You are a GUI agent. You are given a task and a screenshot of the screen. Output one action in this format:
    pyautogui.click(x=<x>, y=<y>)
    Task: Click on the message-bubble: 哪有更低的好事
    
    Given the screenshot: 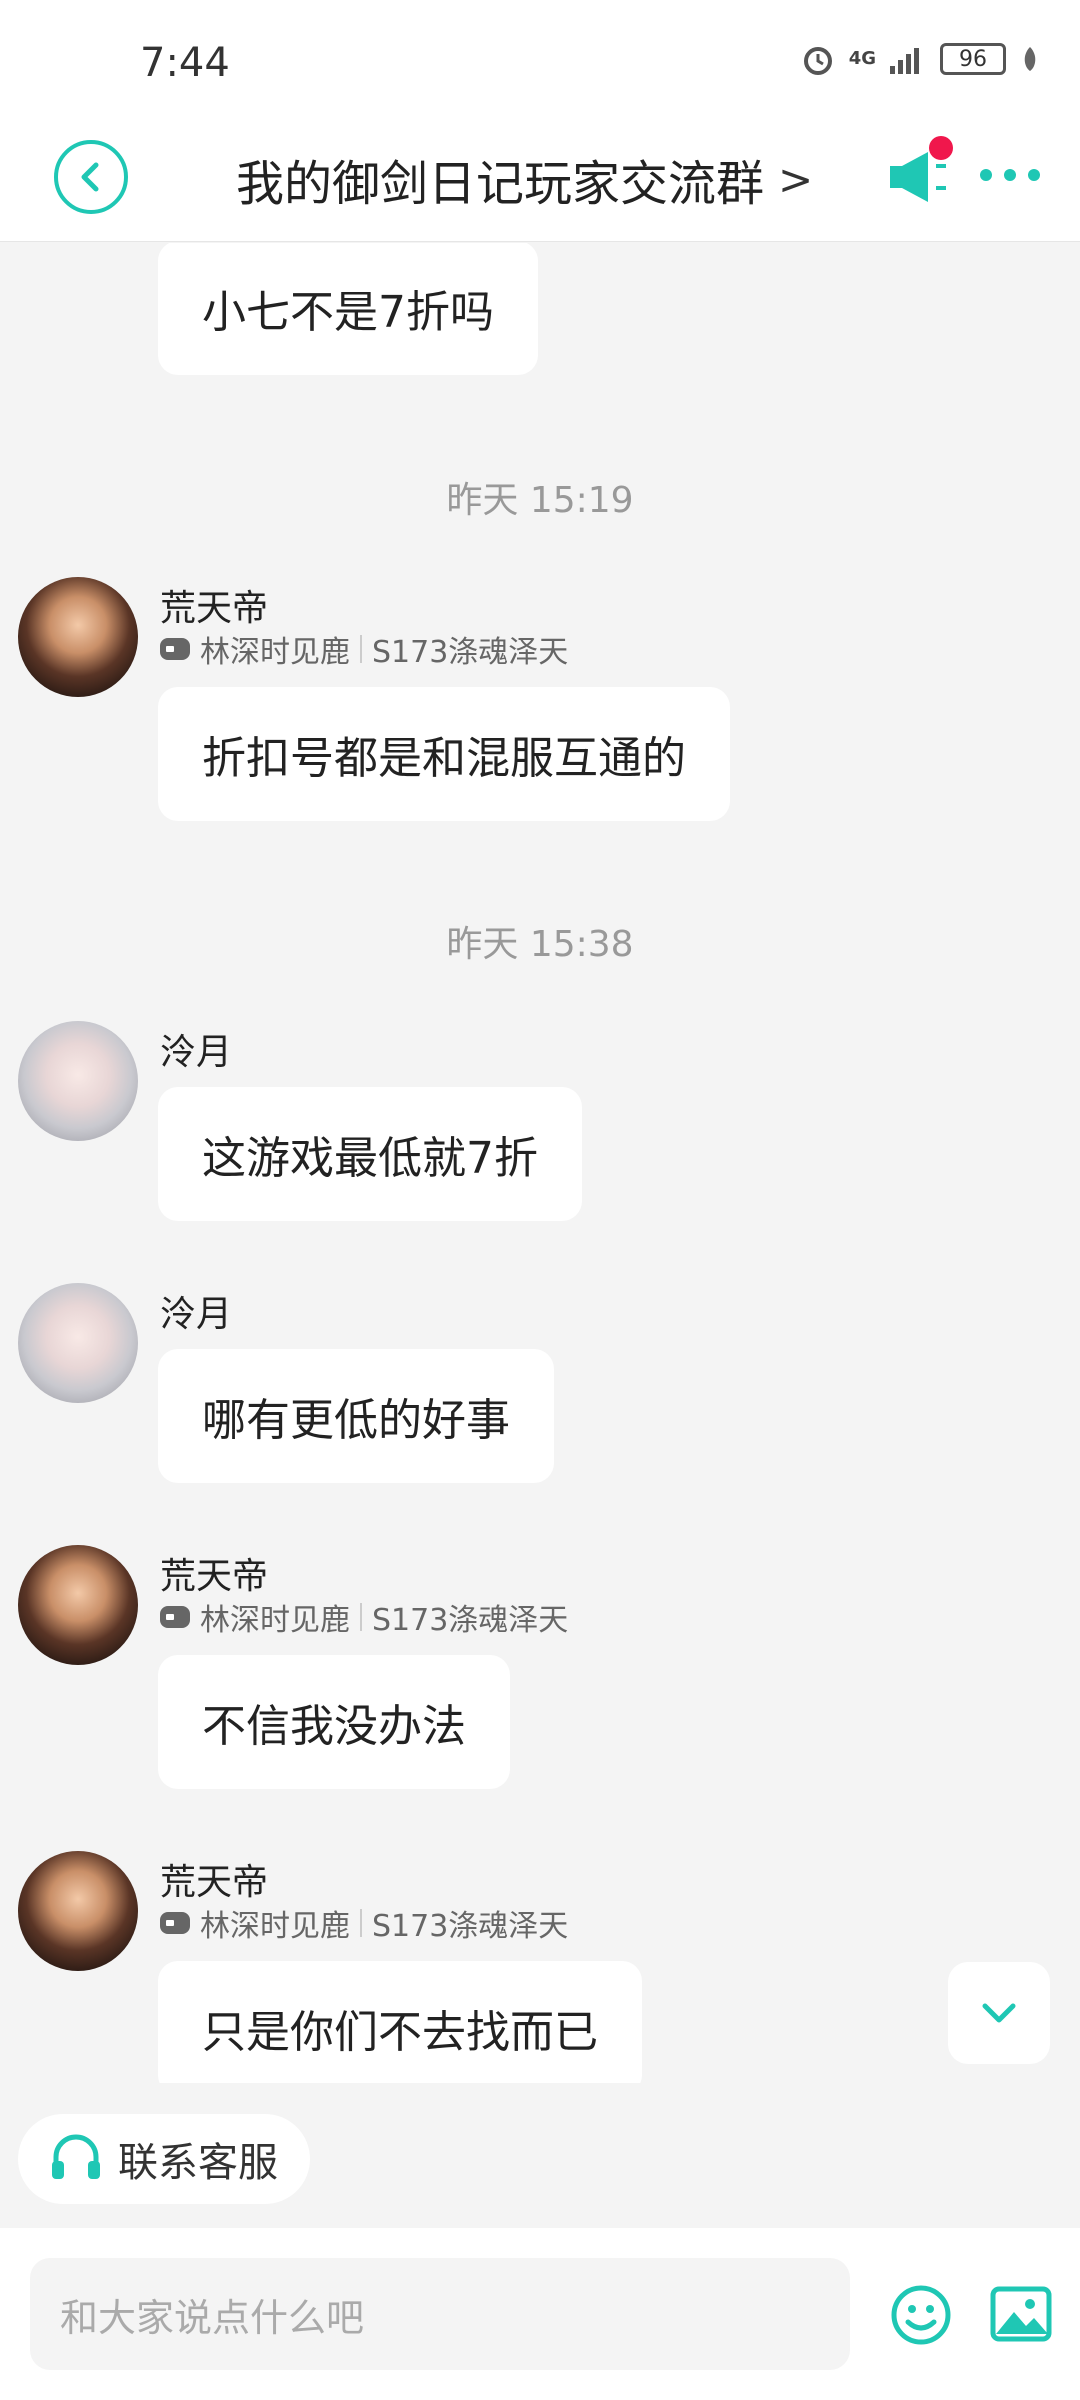 What is the action you would take?
    pyautogui.click(x=356, y=1416)
    